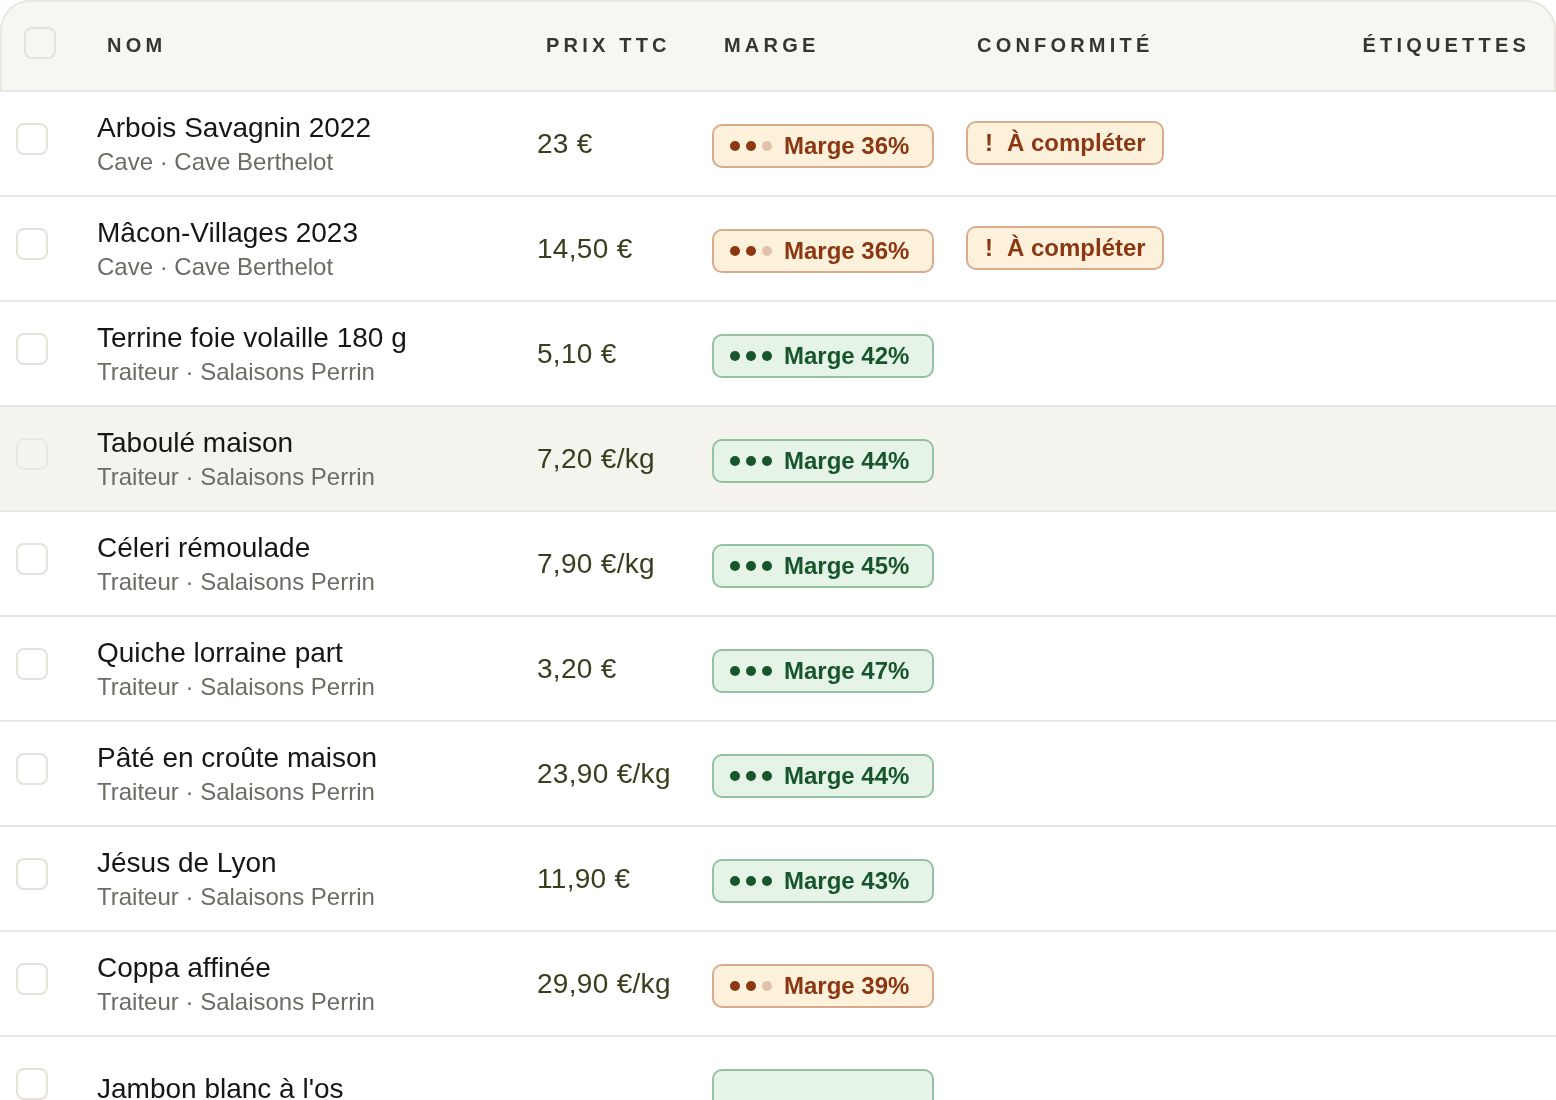 Image resolution: width=1556 pixels, height=1100 pixels. What do you see at coordinates (184, 967) in the screenshot?
I see `product-name: Coppa affinée` at bounding box center [184, 967].